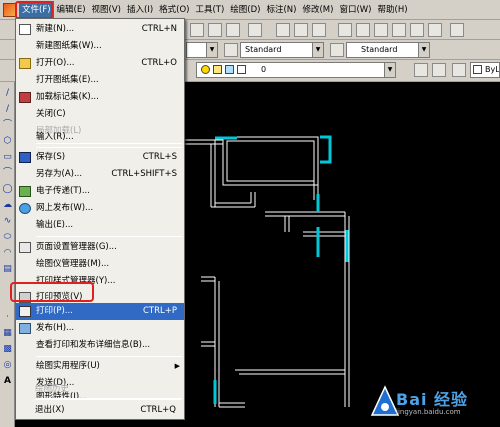 This screenshot has height=427, width=500. Describe the element at coordinates (7, 237) in the screenshot. I see `ellipse-icon: ⬭` at that location.